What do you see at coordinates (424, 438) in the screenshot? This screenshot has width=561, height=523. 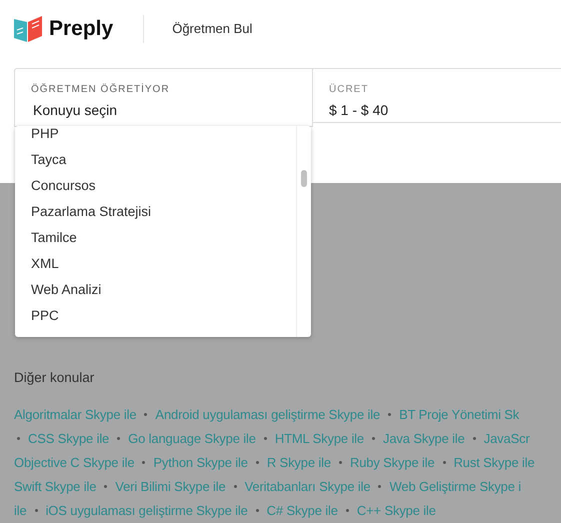 I see `topic-link: Java Skype ile` at bounding box center [424, 438].